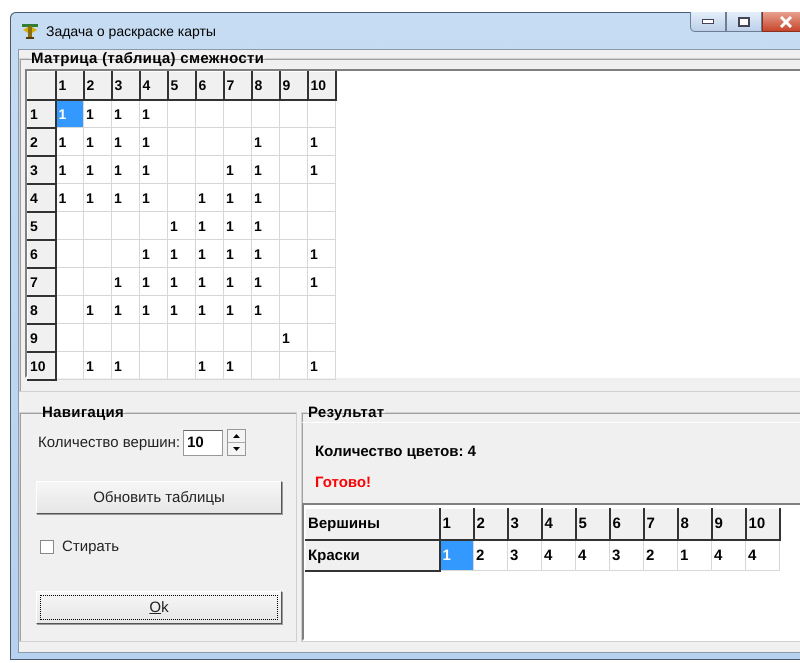  What do you see at coordinates (525, 555) in the screenshot?
I see `color-cell: 3` at bounding box center [525, 555].